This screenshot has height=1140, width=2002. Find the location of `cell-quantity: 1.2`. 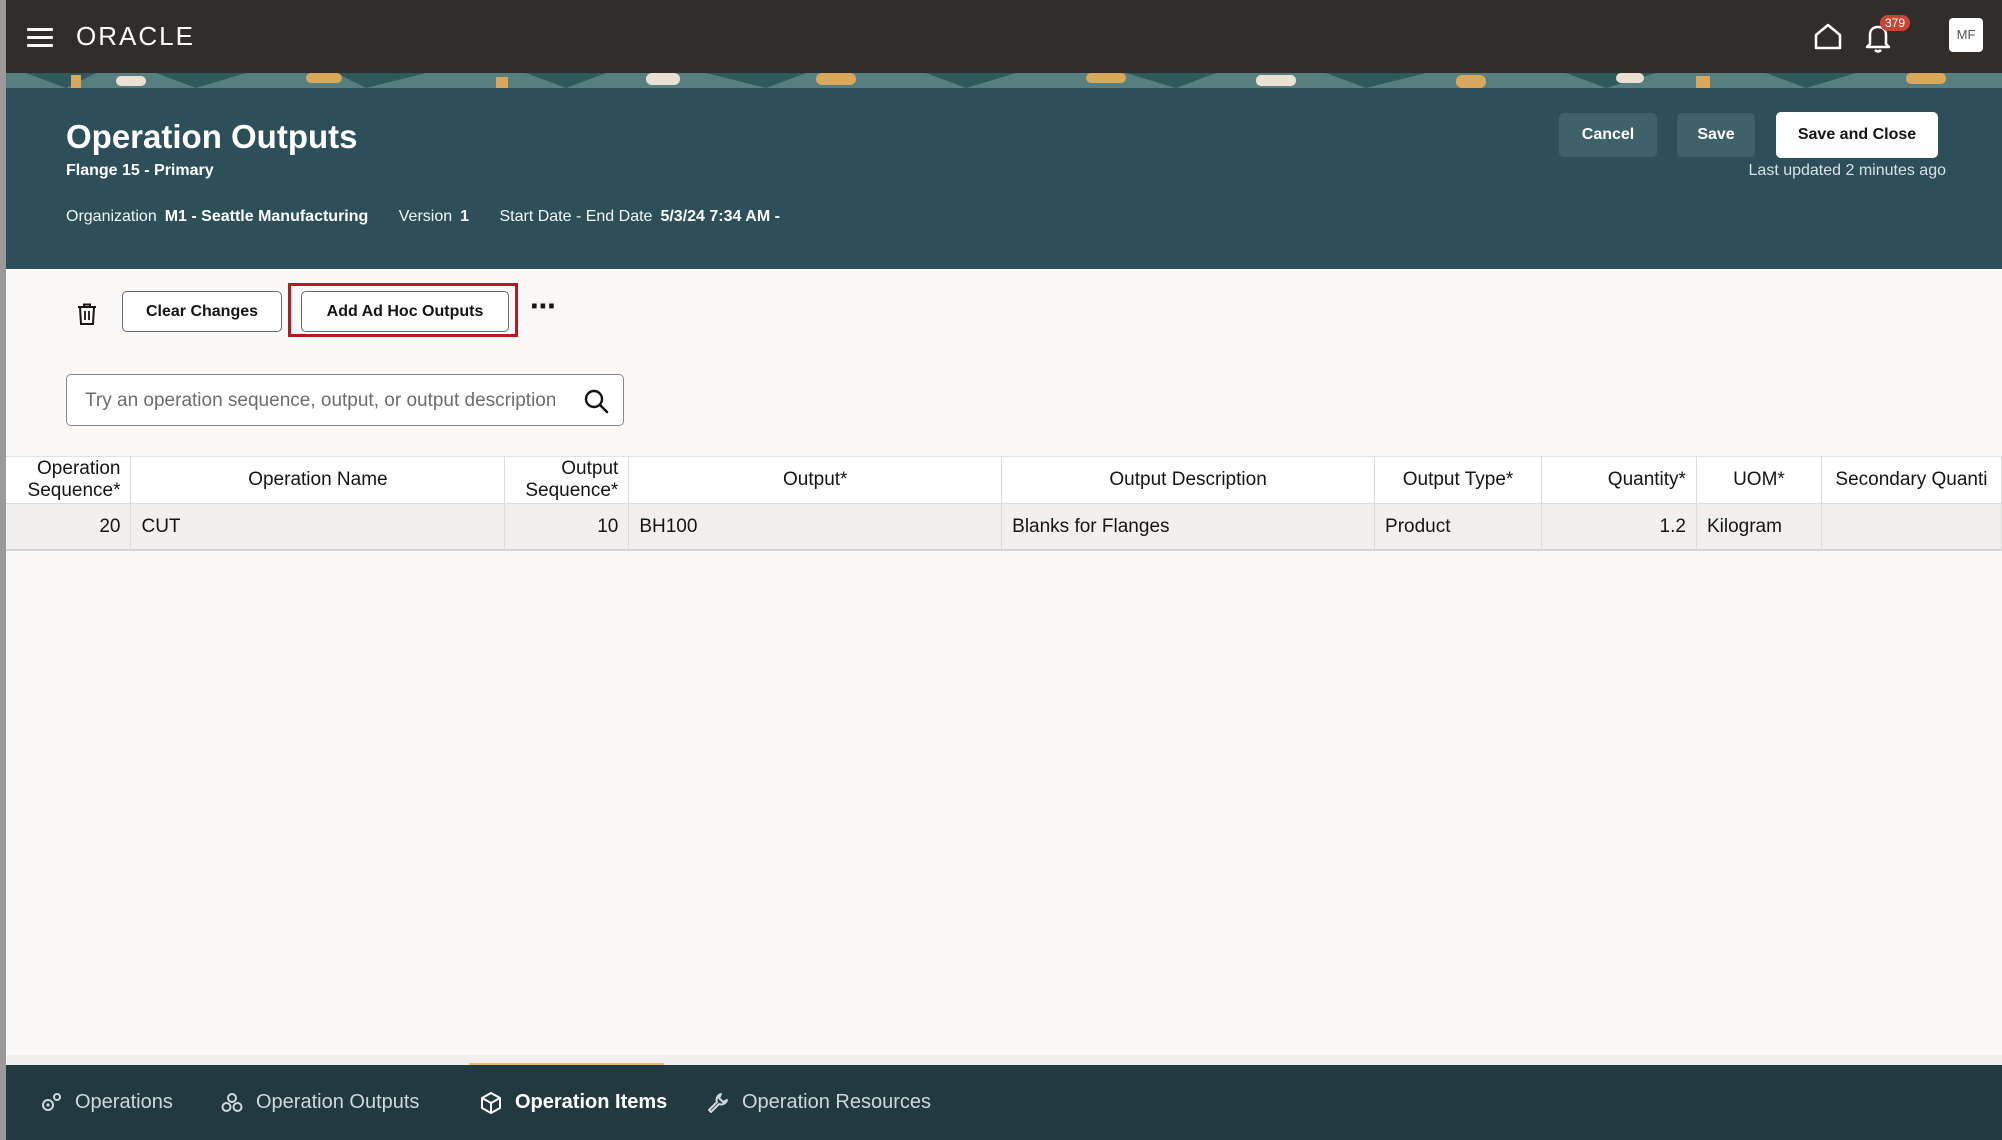

cell-quantity: 1.2 is located at coordinates (1619, 527).